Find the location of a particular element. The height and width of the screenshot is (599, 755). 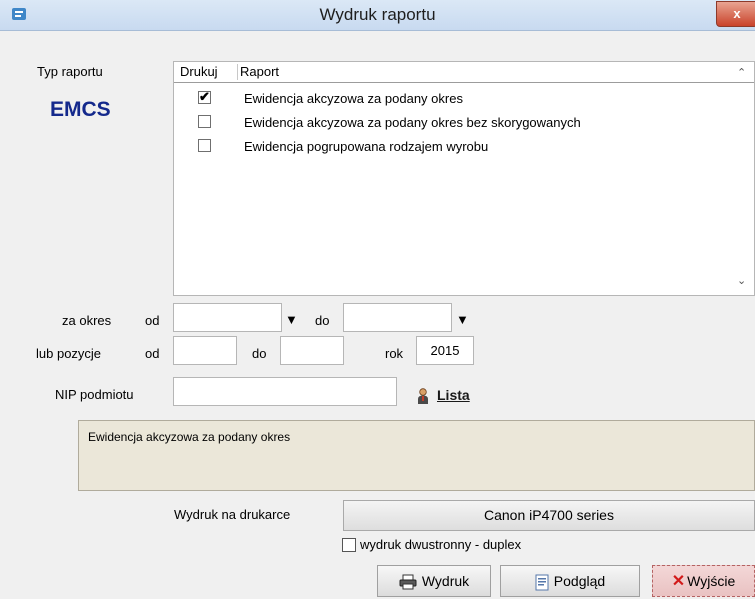

positions-label: lub pozycje is located at coordinates (69, 353).